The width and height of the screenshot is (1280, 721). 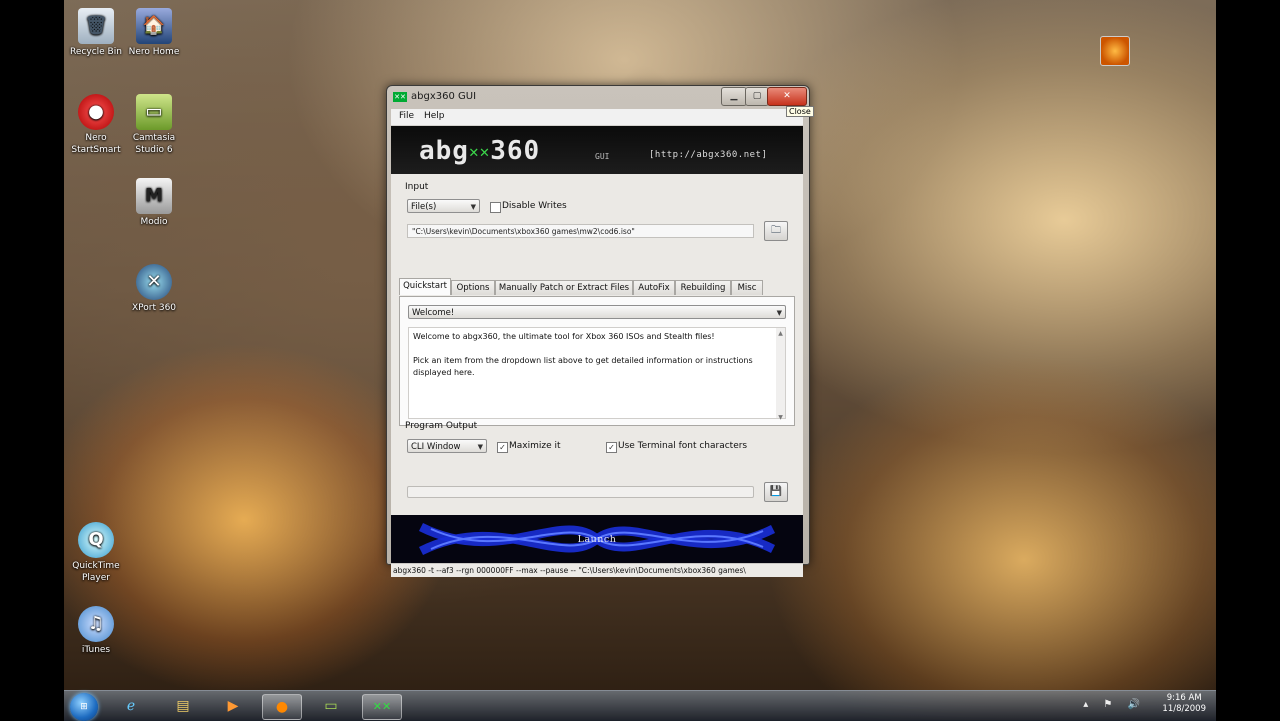 I want to click on nero-icon: ●, so click(x=282, y=707).